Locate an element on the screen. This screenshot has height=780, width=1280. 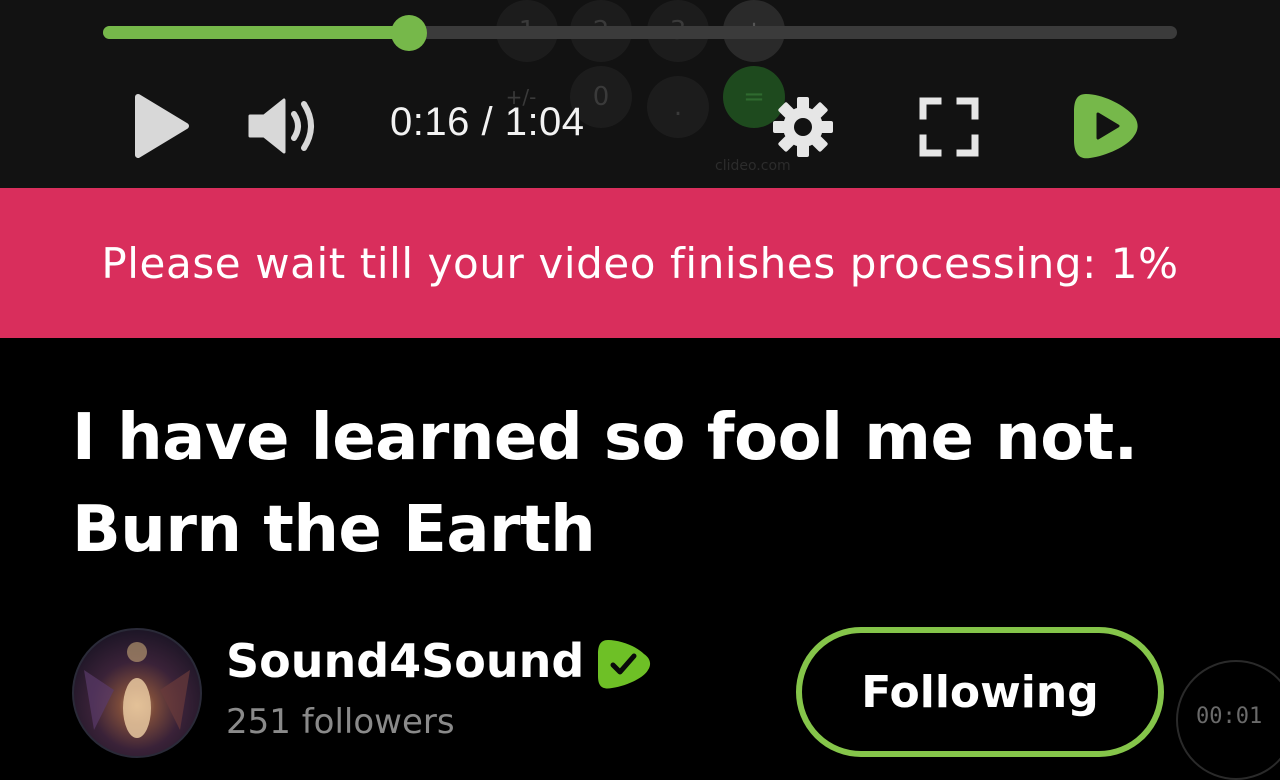
ghost-key: . is located at coordinates (678, 107).